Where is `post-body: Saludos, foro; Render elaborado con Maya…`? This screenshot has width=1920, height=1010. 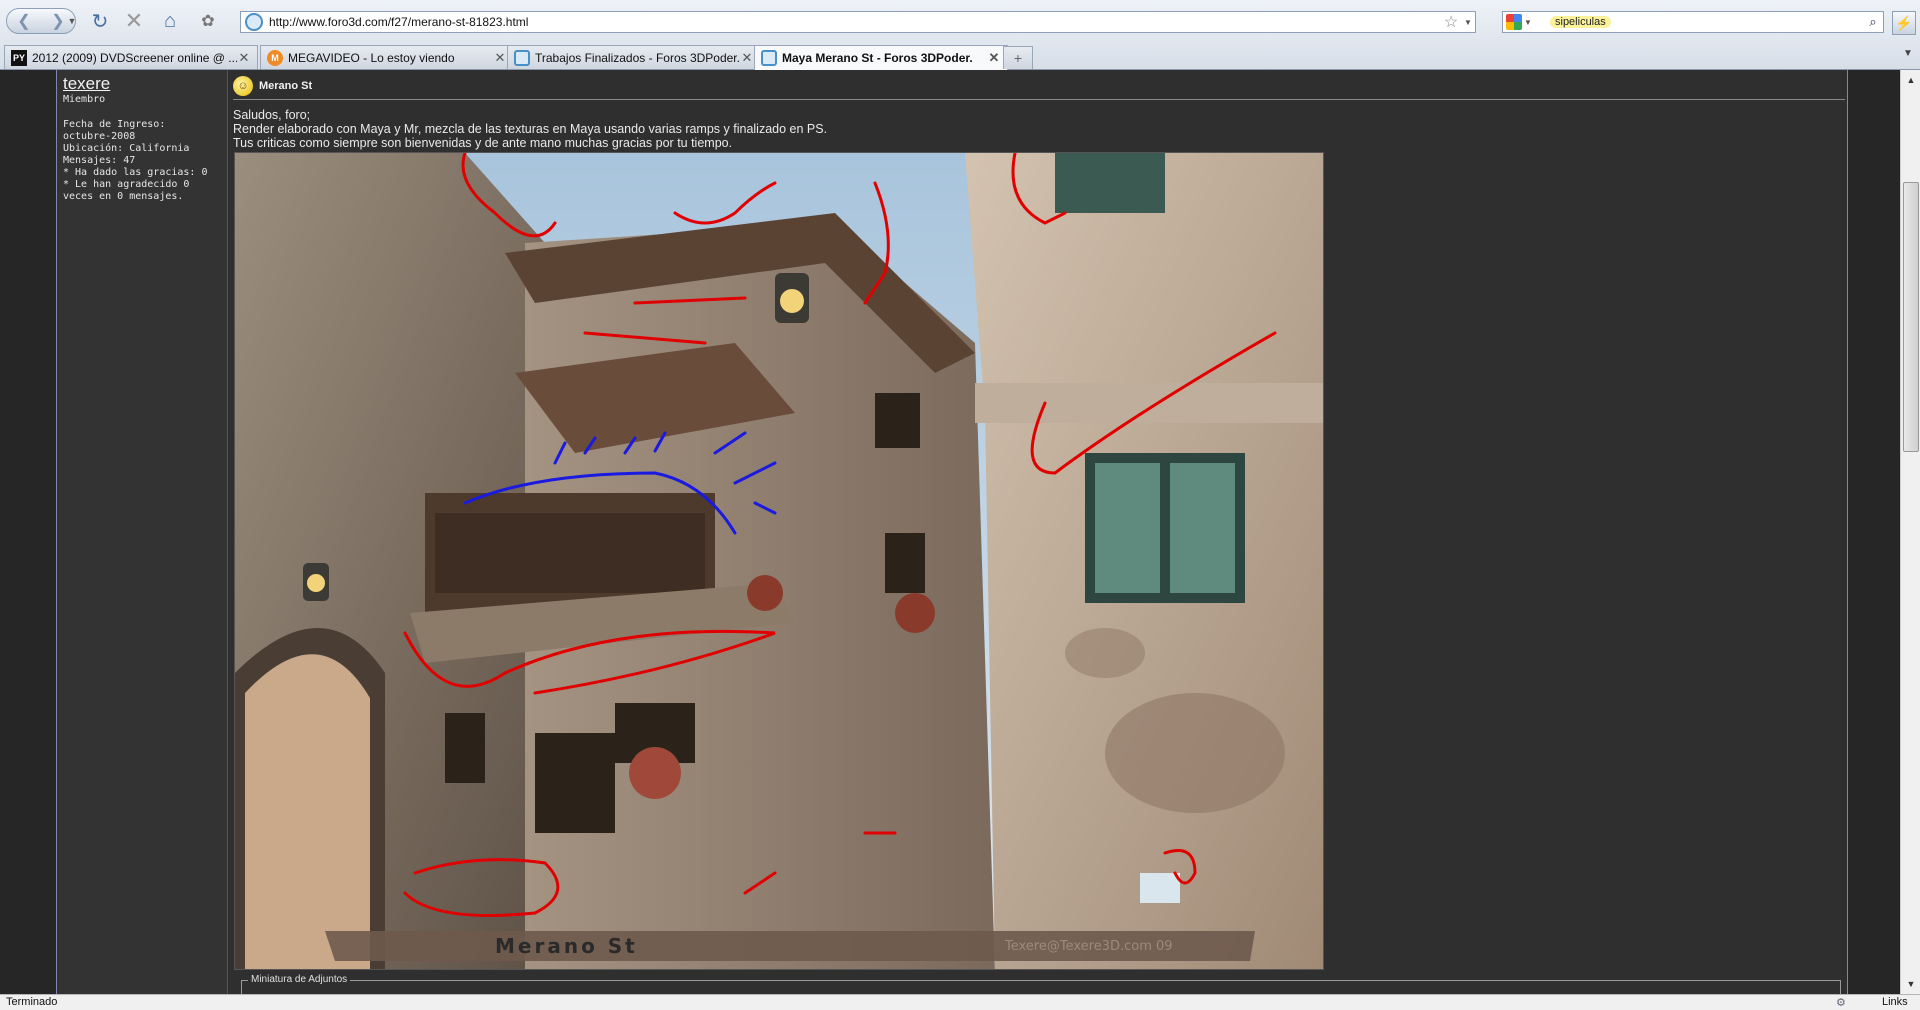 post-body: Saludos, foro; Render elaborado con Maya… is located at coordinates (1033, 129).